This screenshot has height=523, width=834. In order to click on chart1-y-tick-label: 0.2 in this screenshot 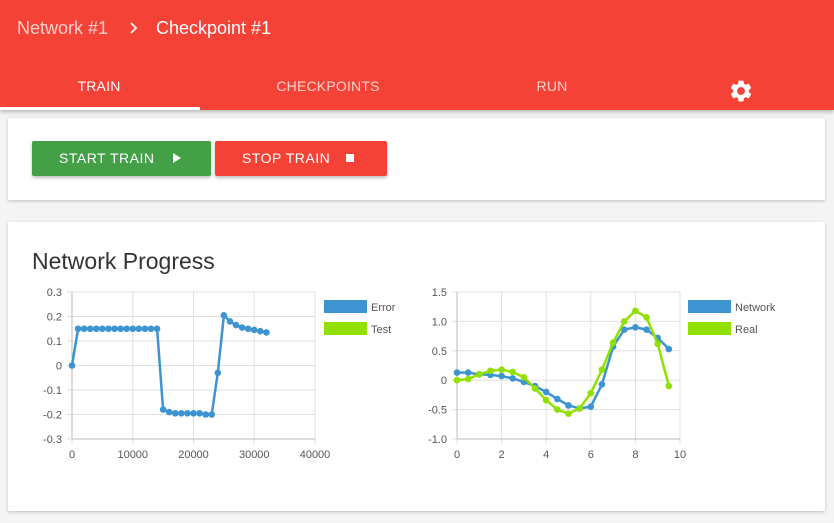, I will do `click(54, 318)`.